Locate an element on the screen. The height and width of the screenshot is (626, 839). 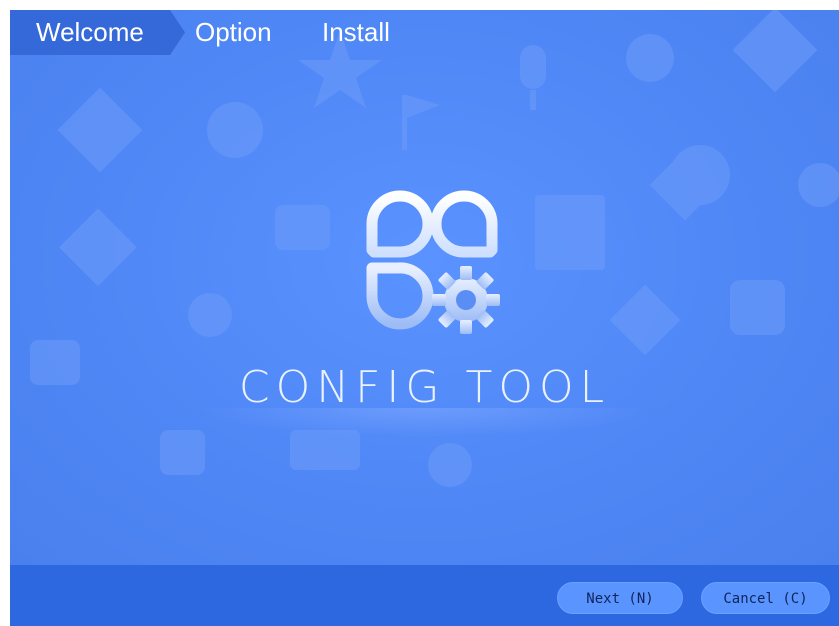
step-install: Install is located at coordinates (356, 32).